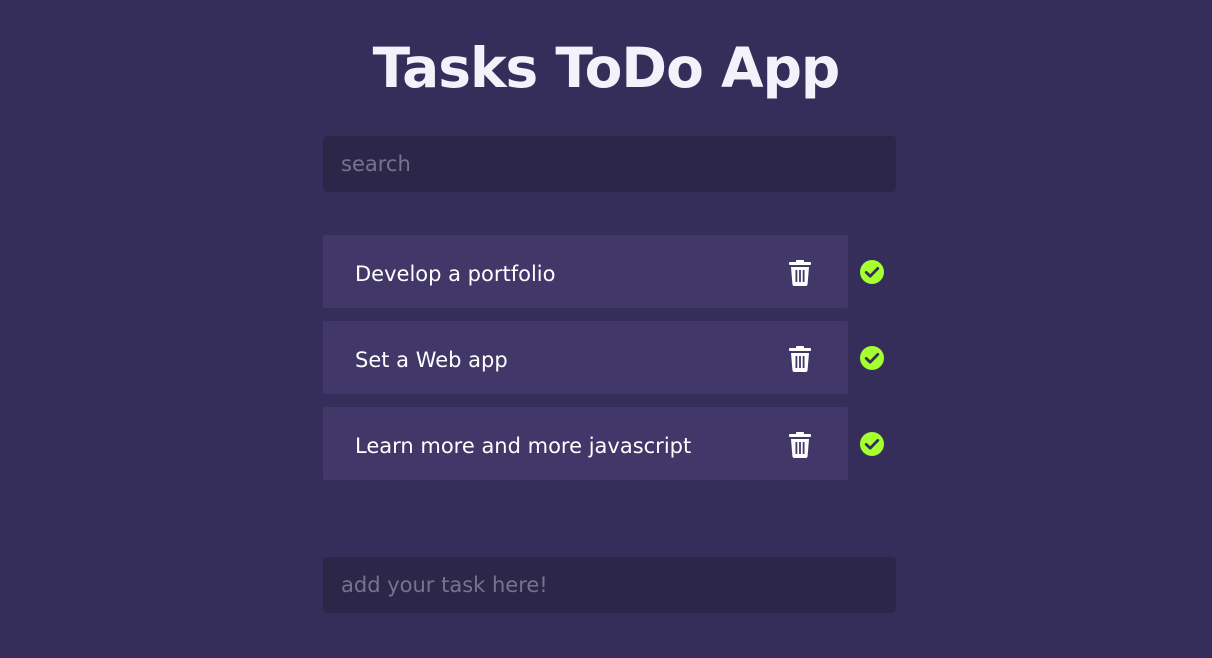 This screenshot has width=1212, height=658. Describe the element at coordinates (585, 271) in the screenshot. I see `task-card: Develop a portfolio` at that location.